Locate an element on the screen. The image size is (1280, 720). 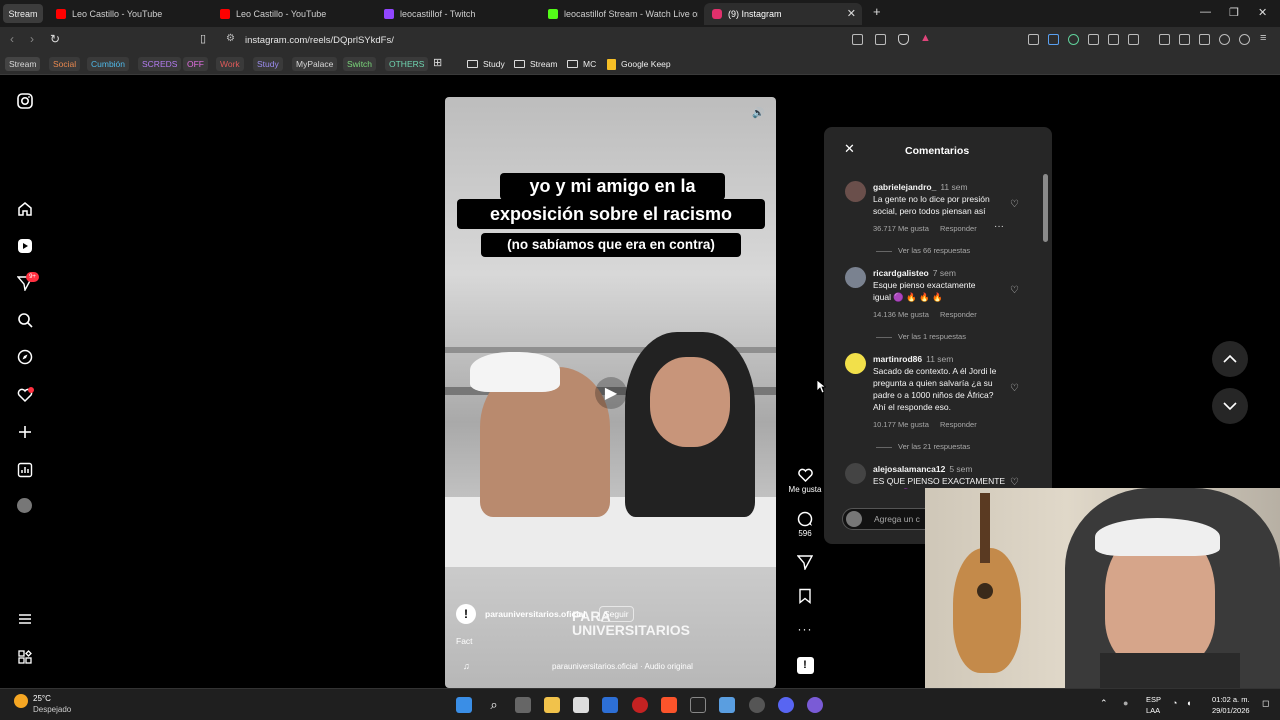
sidebar-icon is located at coordinates (1184, 39).